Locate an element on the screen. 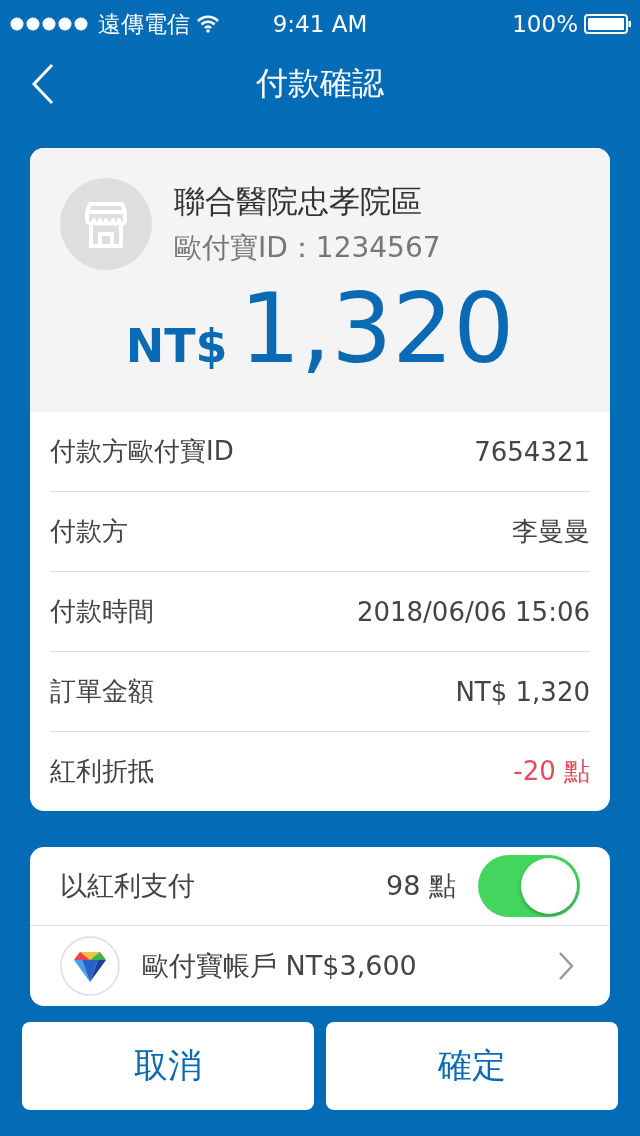 The image size is (640, 1136). account-balance: 歐付寶帳戶 NT$3,600 is located at coordinates (339, 966).